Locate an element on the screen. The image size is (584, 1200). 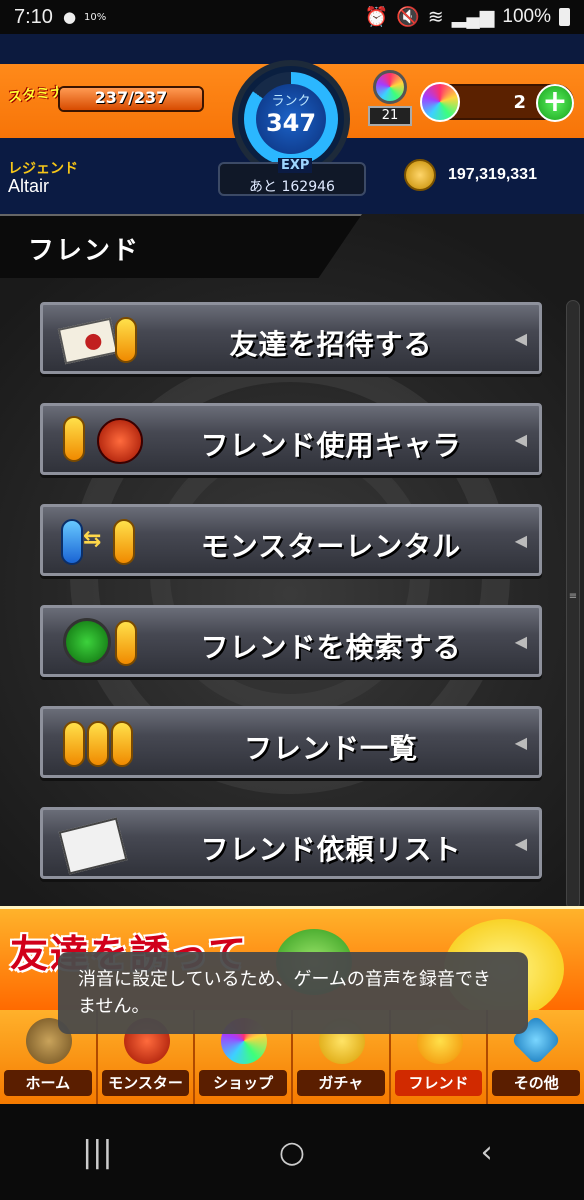
friend-character-button: フレンド使用キャラ ◀ is located at coordinates (291, 439).